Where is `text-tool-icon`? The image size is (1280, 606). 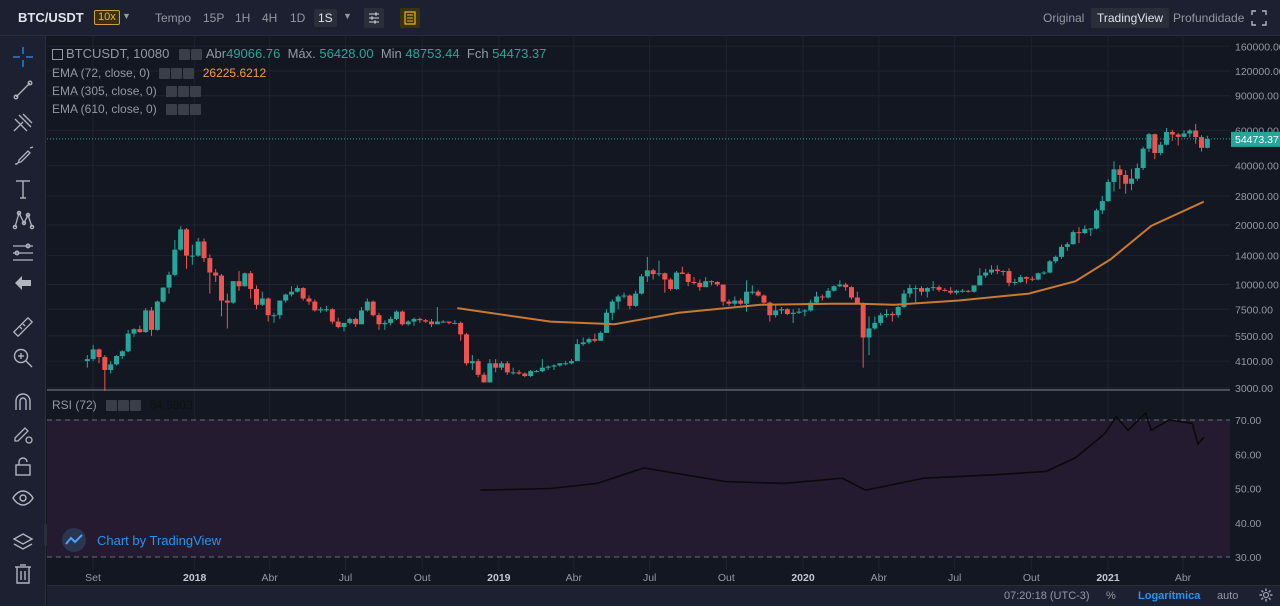
text-tool-icon is located at coordinates (23, 189).